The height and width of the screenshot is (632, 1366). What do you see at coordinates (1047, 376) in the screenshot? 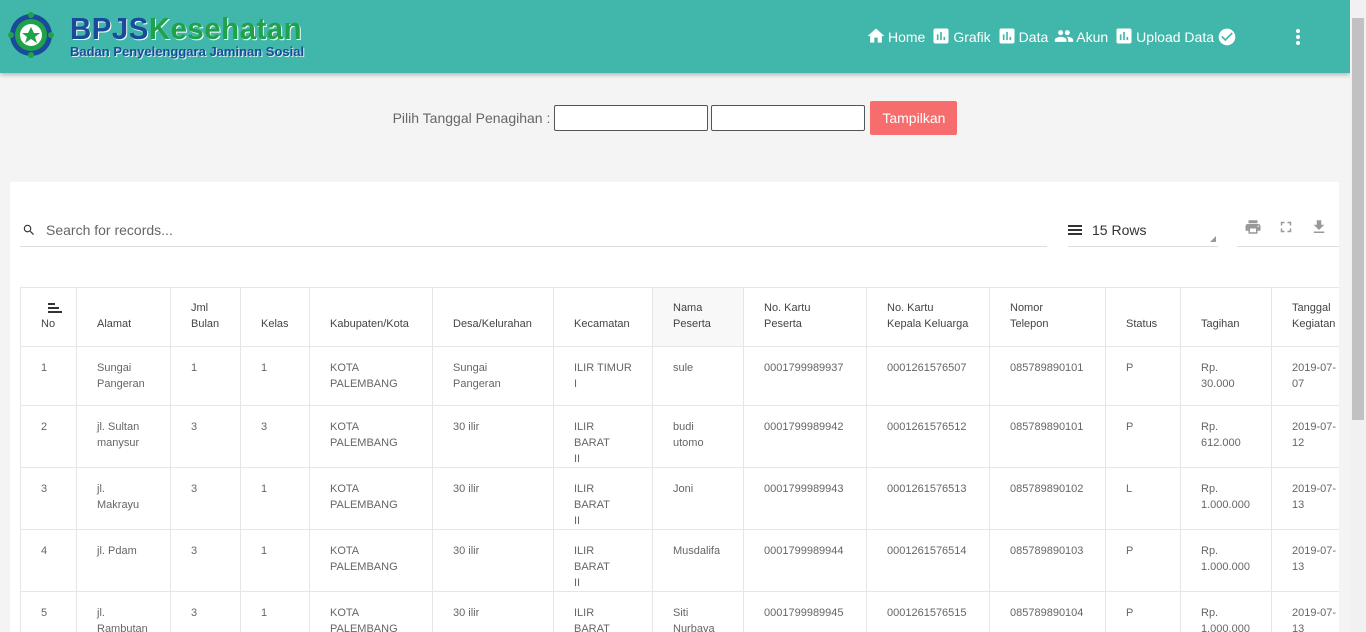
I see `table-cell: 085789890101` at bounding box center [1047, 376].